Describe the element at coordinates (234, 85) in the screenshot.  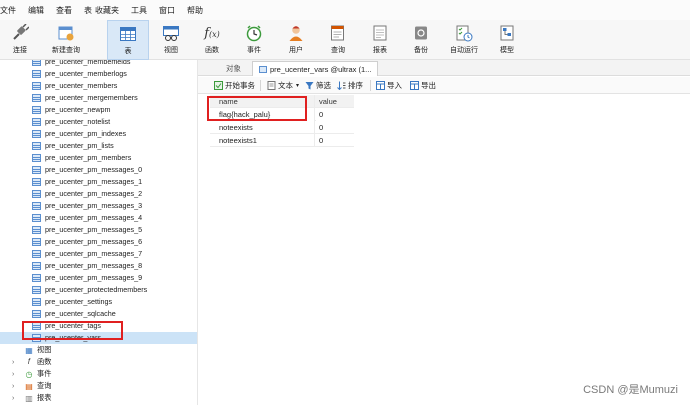
I see `begin-transaction-button: 开始事务` at that location.